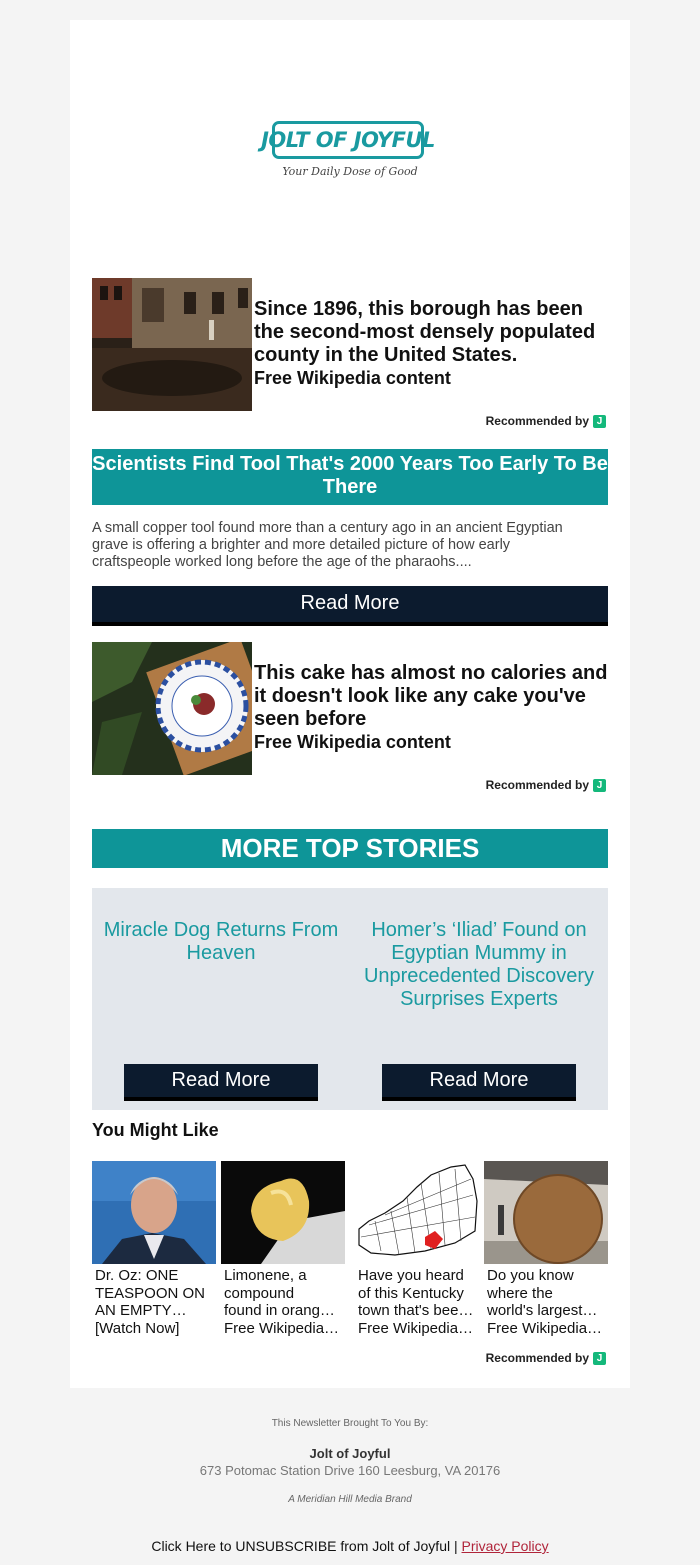 The width and height of the screenshot is (700, 1565). What do you see at coordinates (546, 1294) in the screenshot?
I see `caption-line: where the` at bounding box center [546, 1294].